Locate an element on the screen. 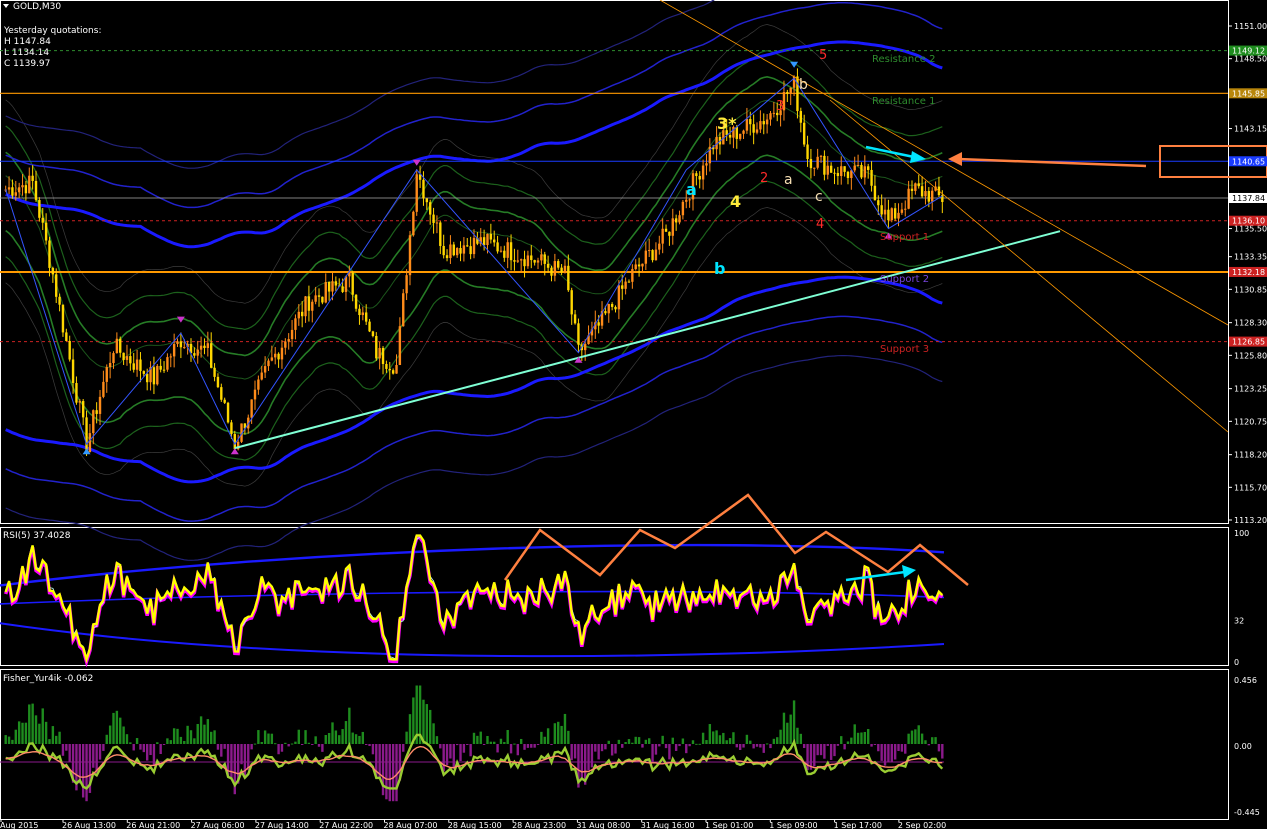 This screenshot has width=1267, height=829. wave-label-a-cyan: a is located at coordinates (691, 189).